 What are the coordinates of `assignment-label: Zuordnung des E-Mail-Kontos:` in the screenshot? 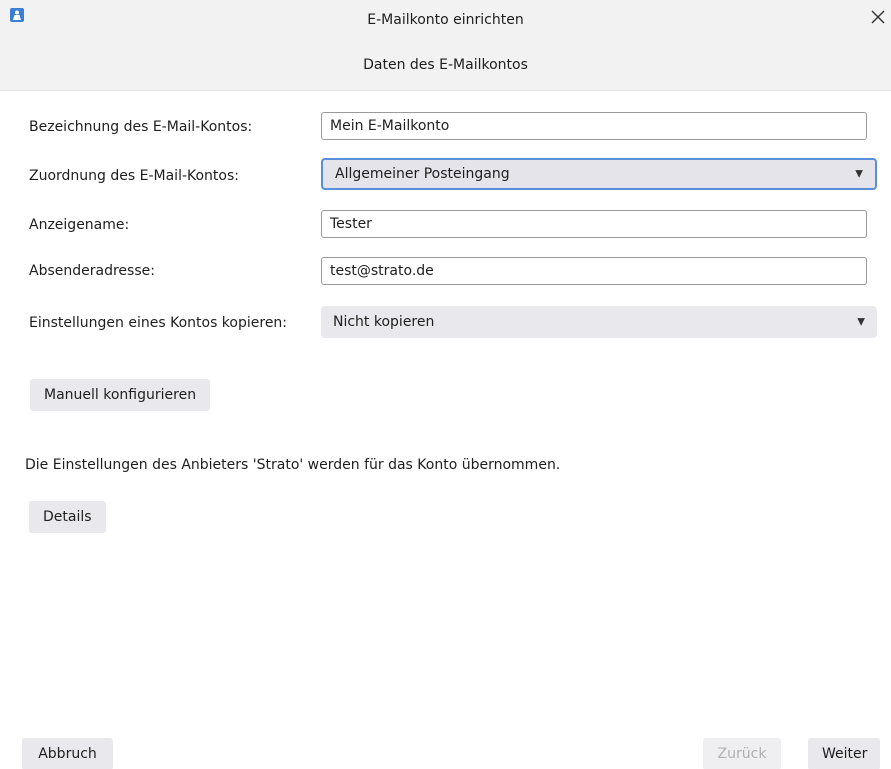 It's located at (134, 176).